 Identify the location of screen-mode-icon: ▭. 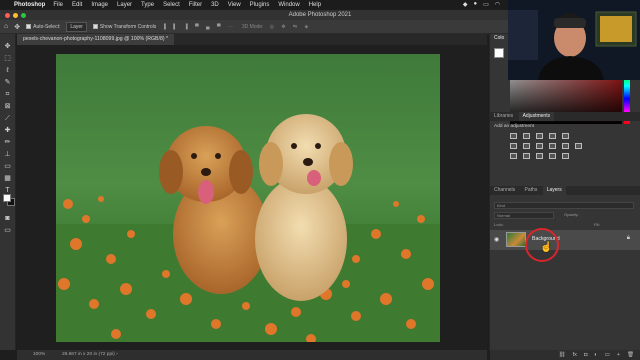
(7, 231).